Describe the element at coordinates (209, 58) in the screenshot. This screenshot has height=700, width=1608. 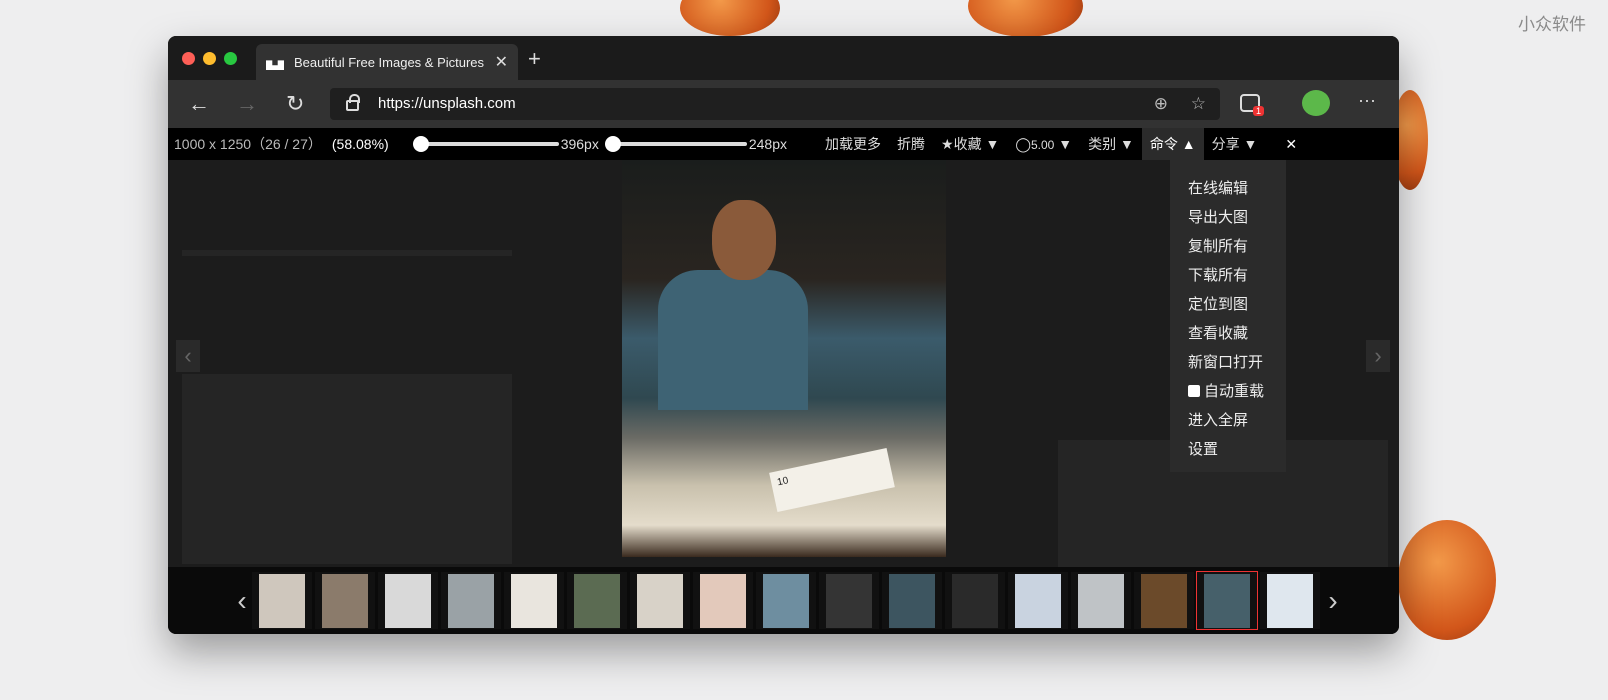
I see `minimize-window-button` at that location.